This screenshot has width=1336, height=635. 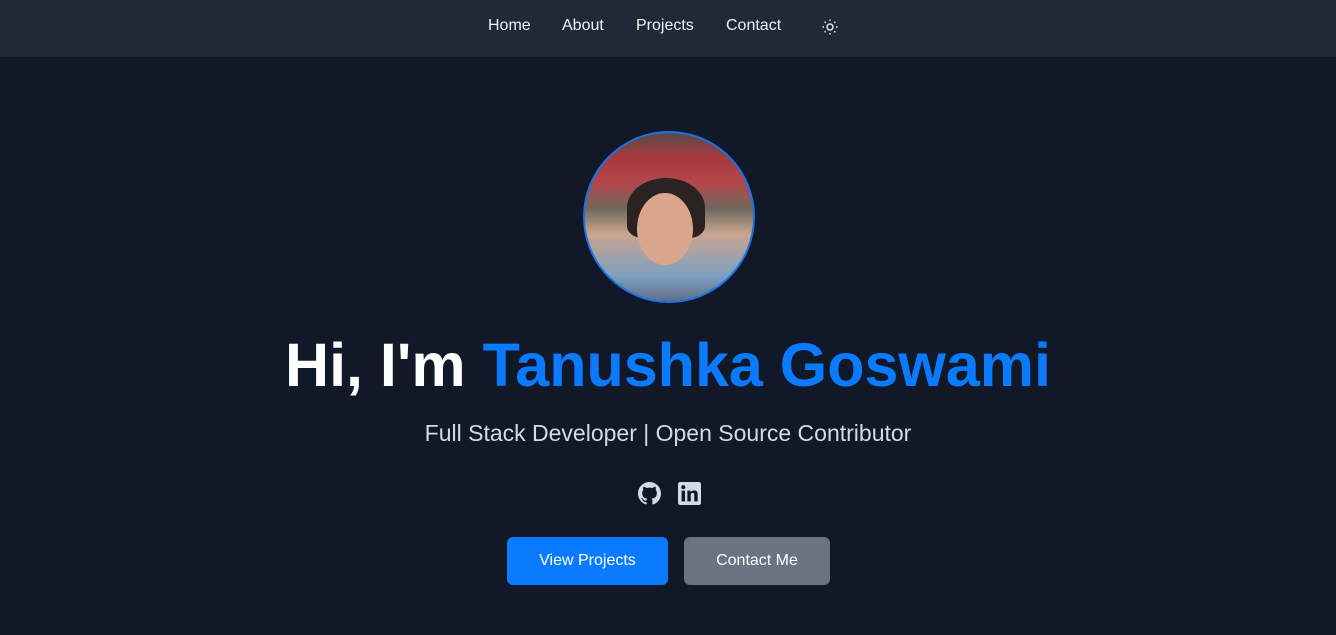 I want to click on profile-photo, so click(x=669, y=217).